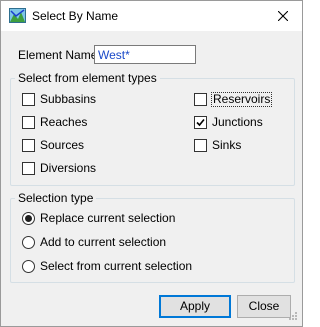 Image resolution: width=320 pixels, height=327 pixels. I want to click on junctions-checkbox, so click(200, 122).